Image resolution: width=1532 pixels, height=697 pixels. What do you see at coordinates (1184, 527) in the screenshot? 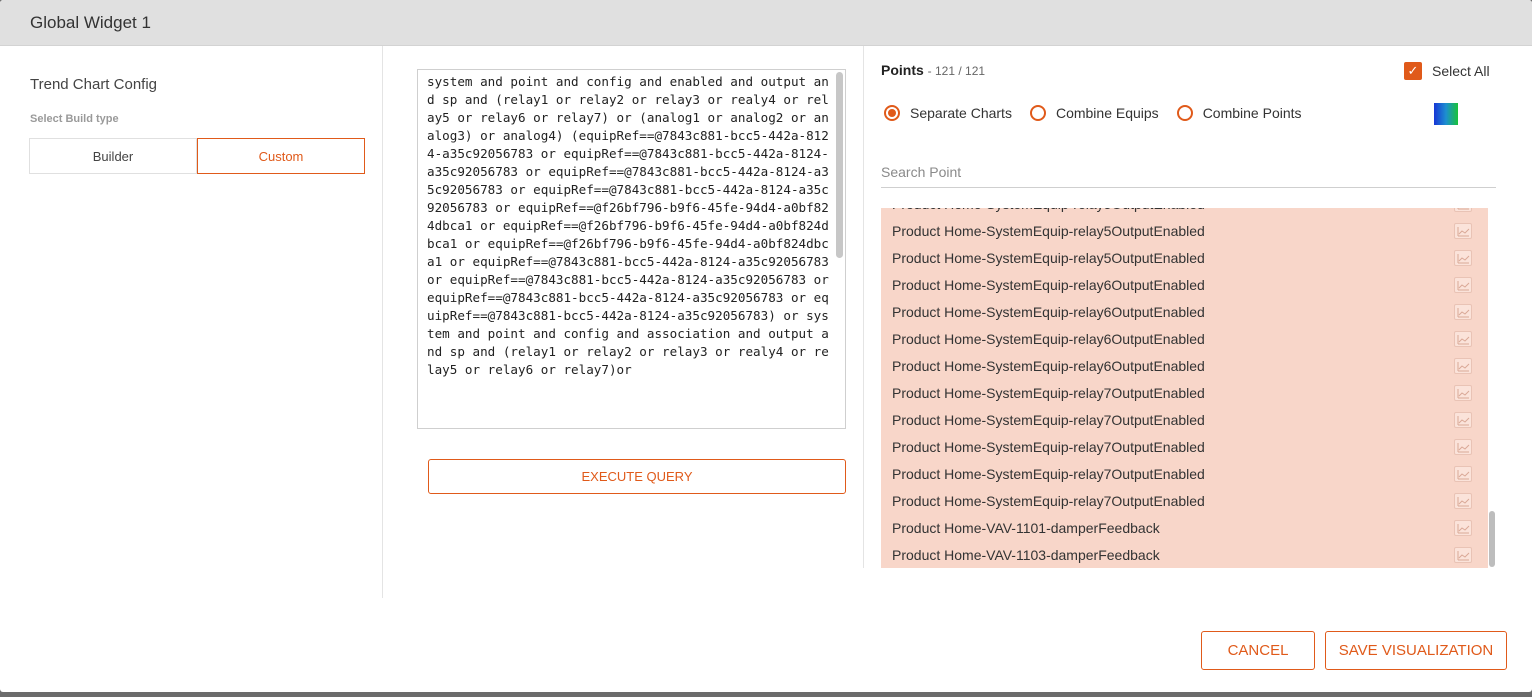
I see `point-list-item: Product Home-VAV-1101-damperFeedback` at bounding box center [1184, 527].